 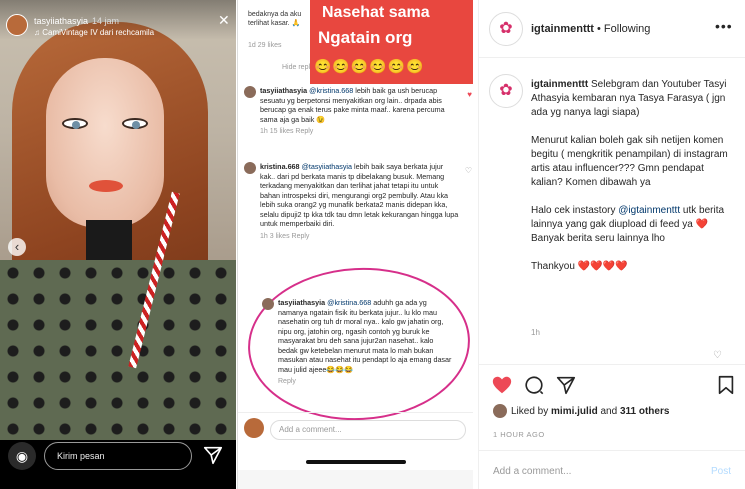 I want to click on message-input: Kirim pesan, so click(x=118, y=456).